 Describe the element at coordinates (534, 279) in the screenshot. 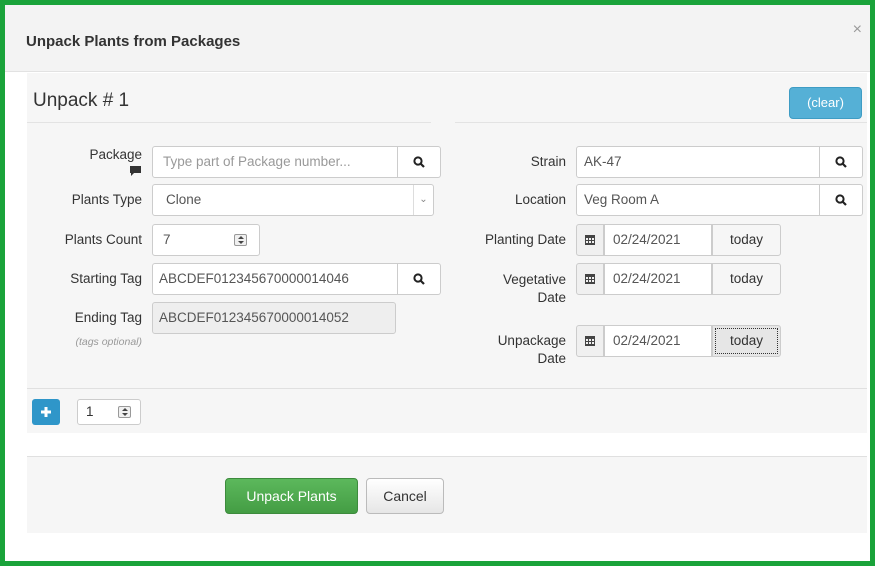

I see `vegetative-date-label-line1: Vegetative` at that location.